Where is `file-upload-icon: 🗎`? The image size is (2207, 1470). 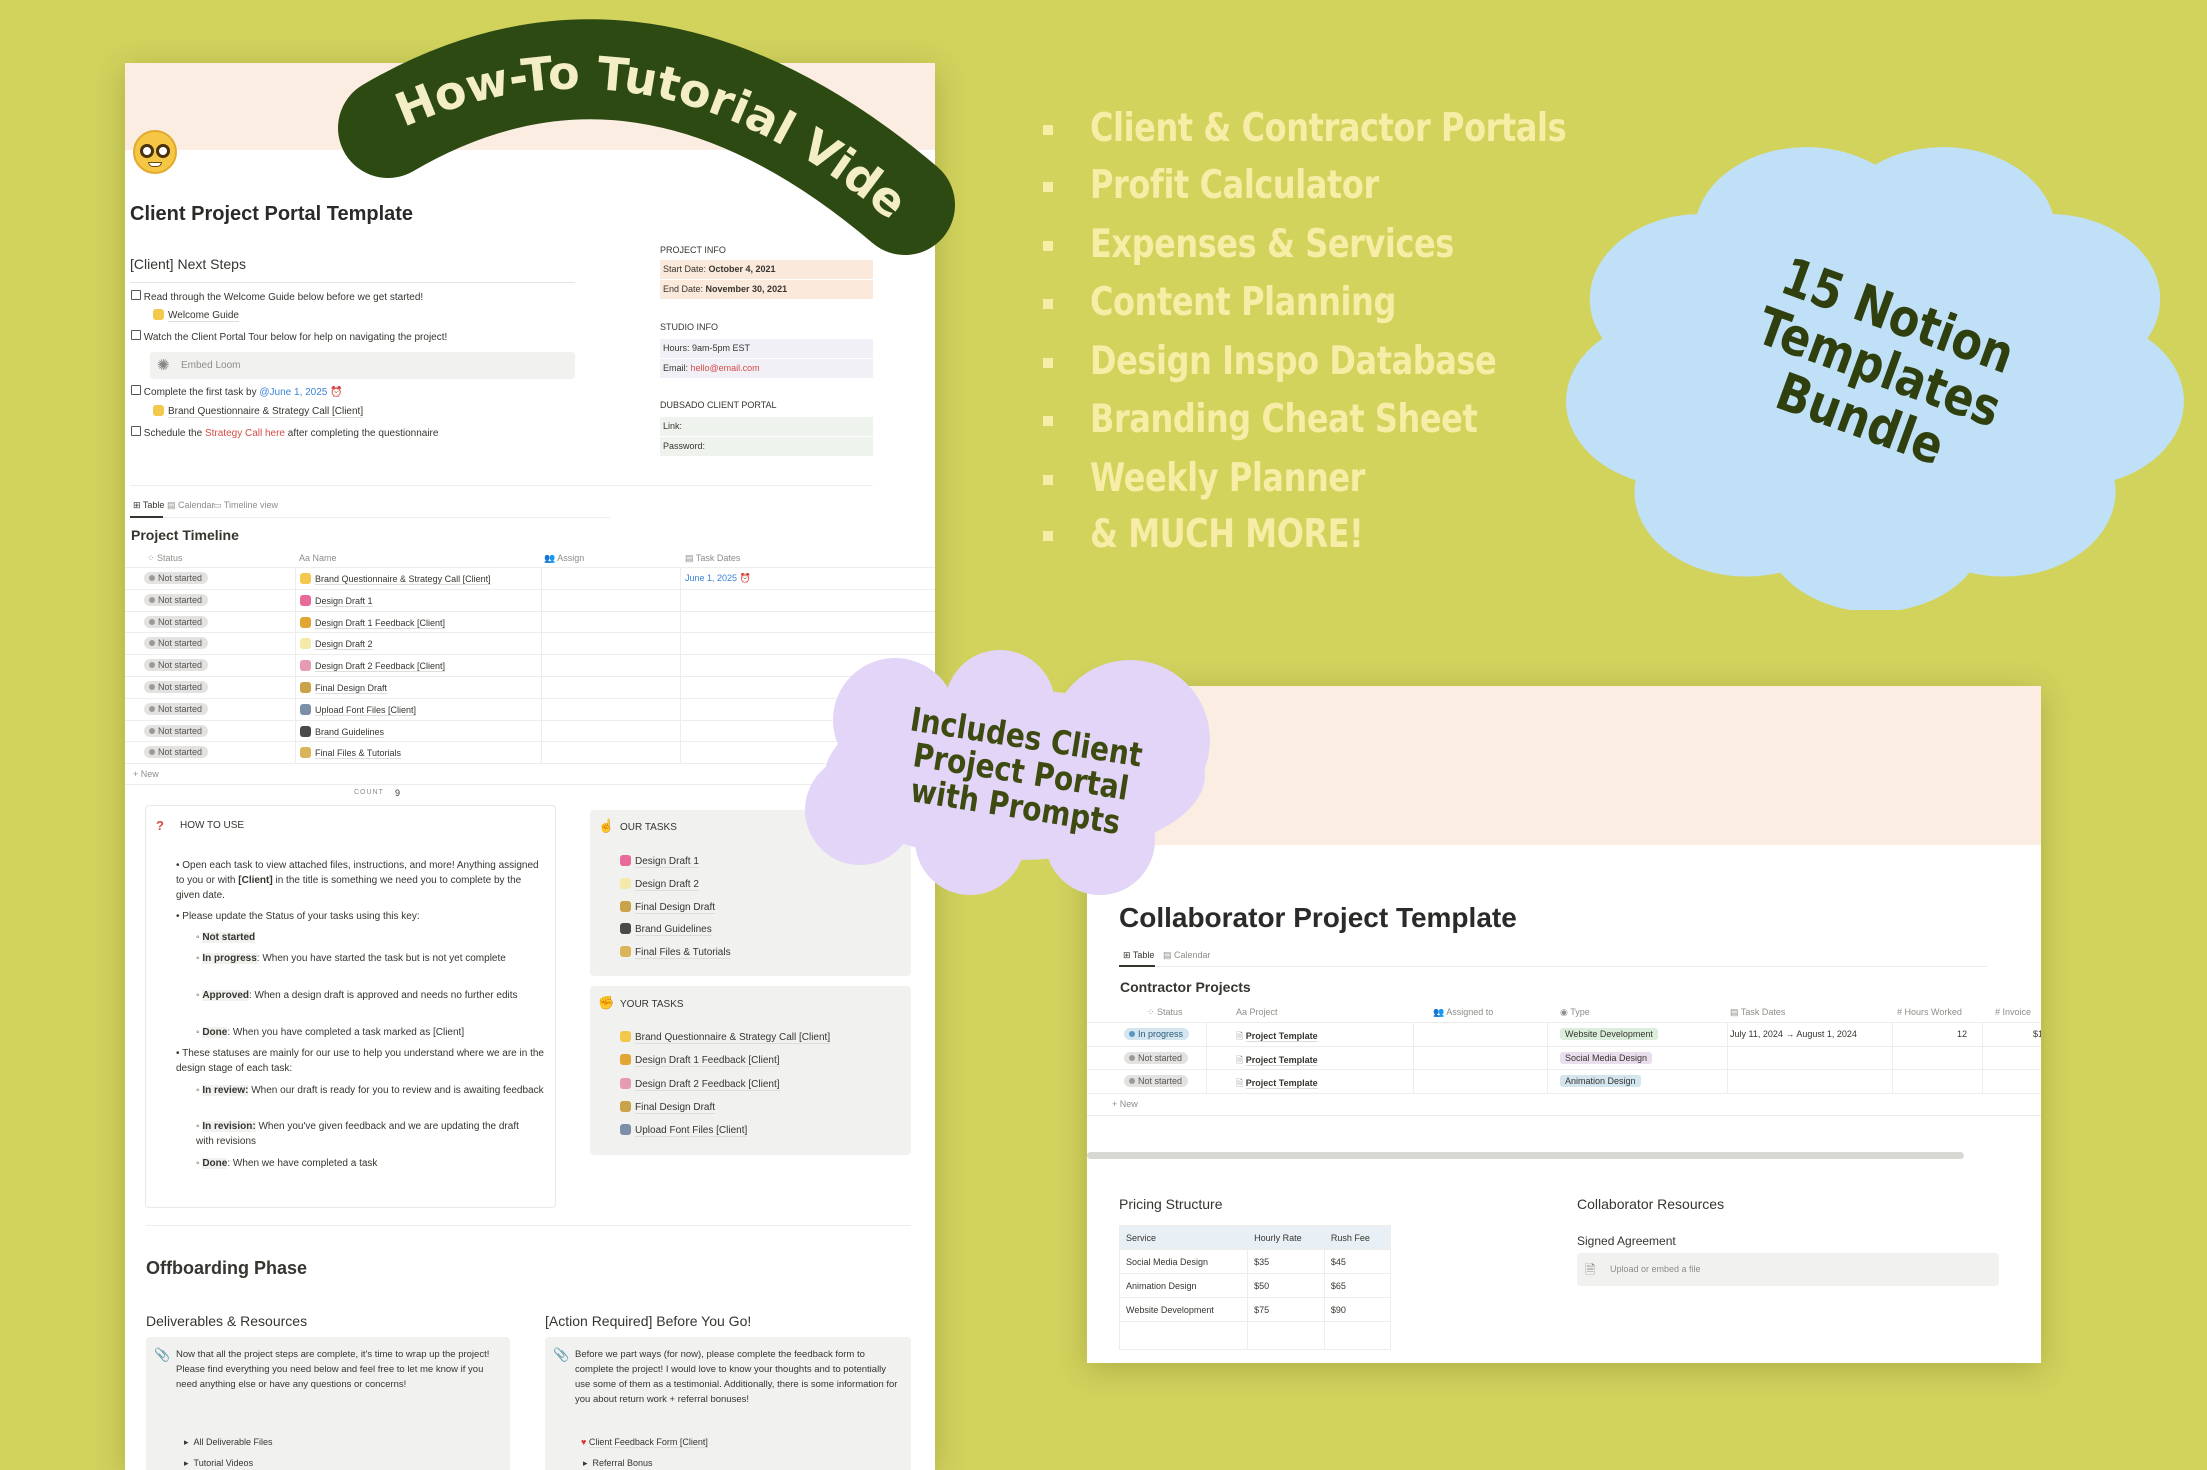
file-upload-icon: 🗎 is located at coordinates (1590, 1269).